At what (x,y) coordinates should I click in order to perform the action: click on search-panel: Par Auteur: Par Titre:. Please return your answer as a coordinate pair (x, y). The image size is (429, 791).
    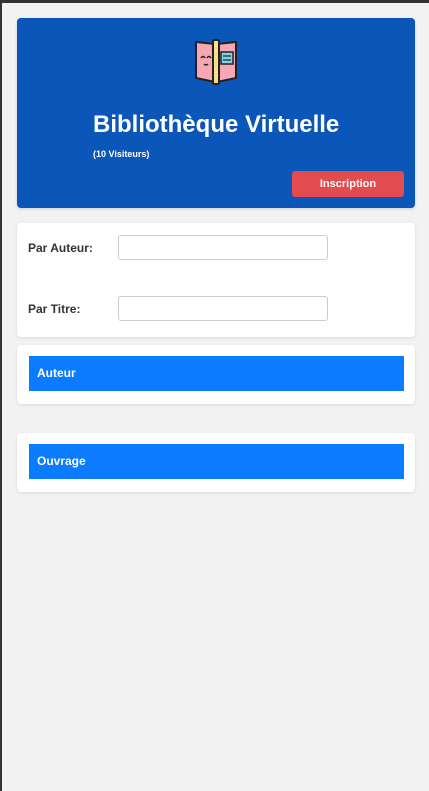
    Looking at the image, I should click on (216, 280).